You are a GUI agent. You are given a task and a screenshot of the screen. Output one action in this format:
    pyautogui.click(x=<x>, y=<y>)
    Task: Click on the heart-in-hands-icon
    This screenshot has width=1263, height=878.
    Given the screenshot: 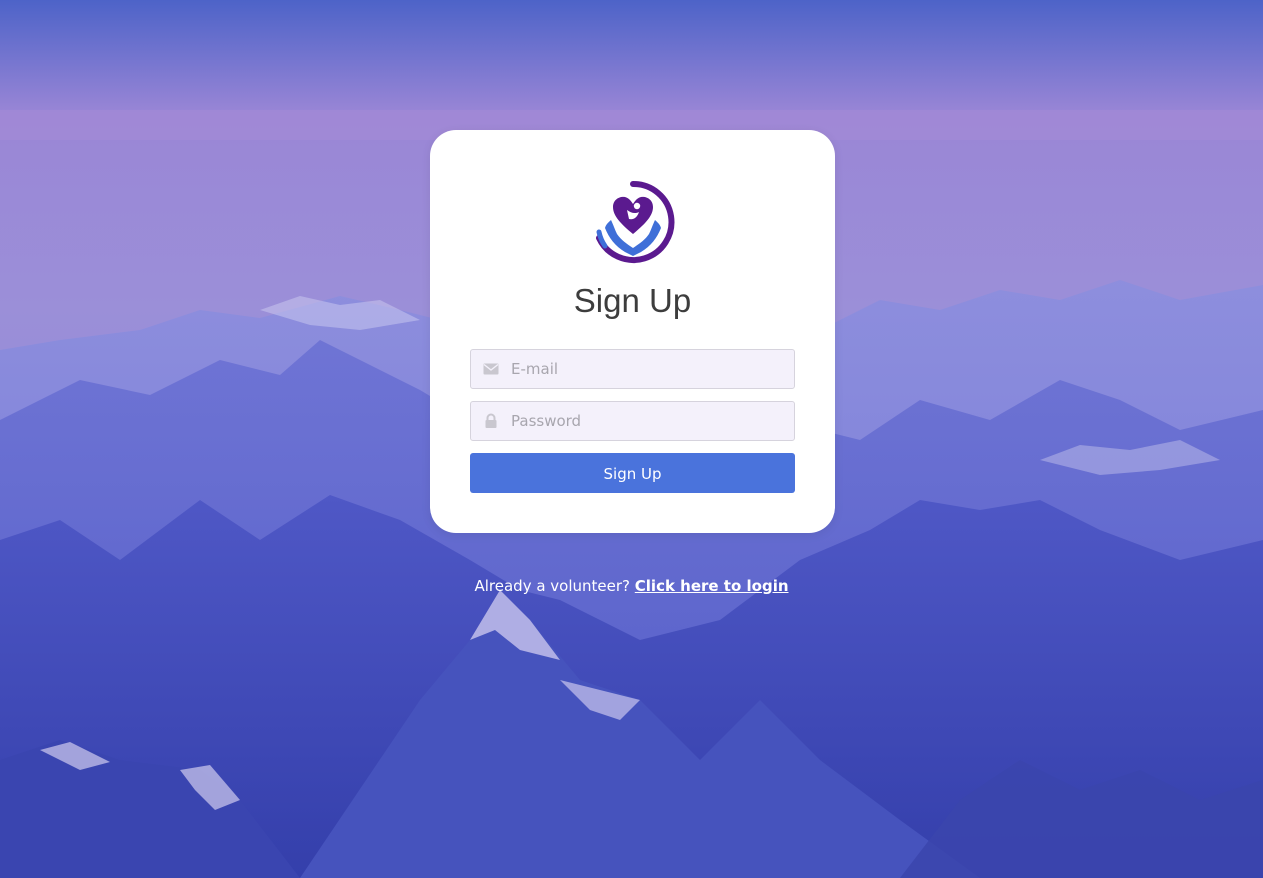 What is the action you would take?
    pyautogui.click(x=633, y=222)
    